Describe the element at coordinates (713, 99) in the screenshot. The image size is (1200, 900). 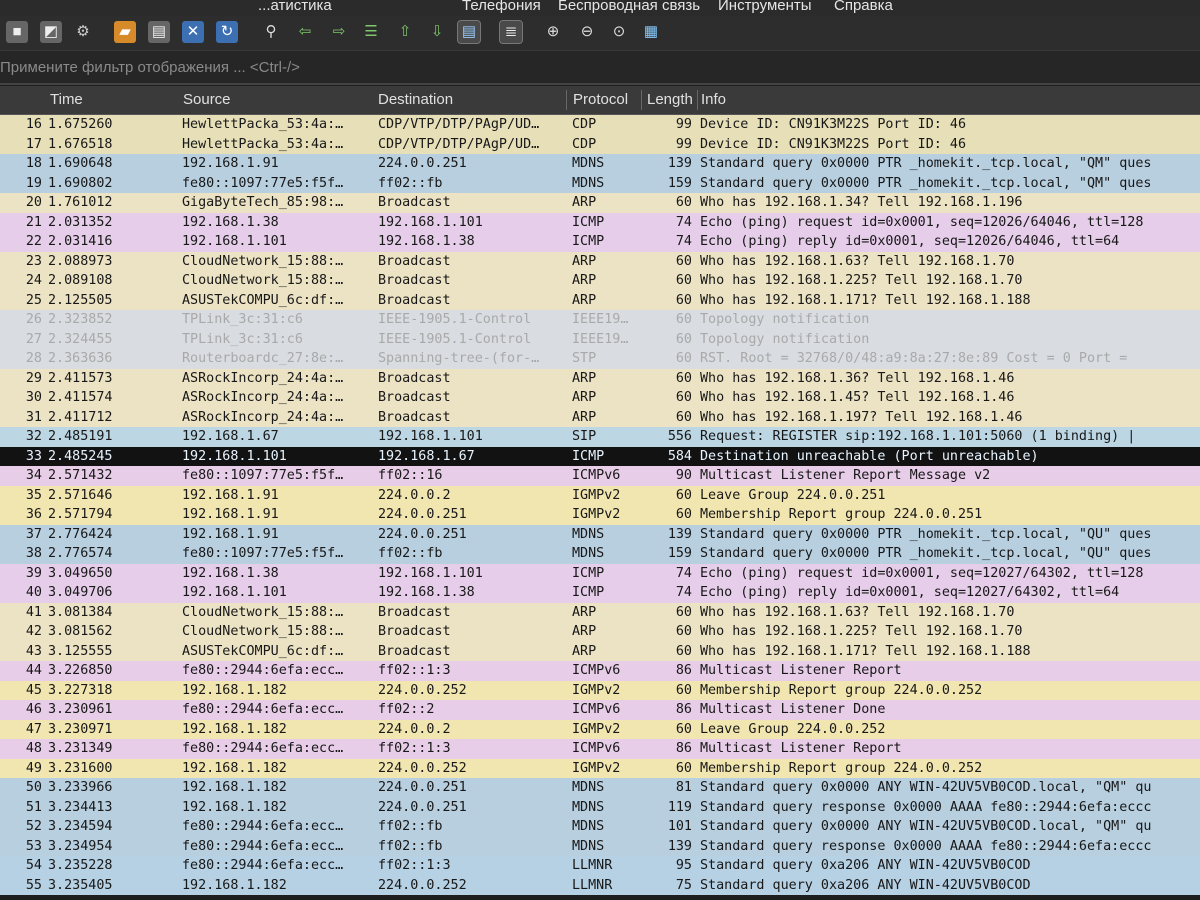
I see `column-header-info: Info` at that location.